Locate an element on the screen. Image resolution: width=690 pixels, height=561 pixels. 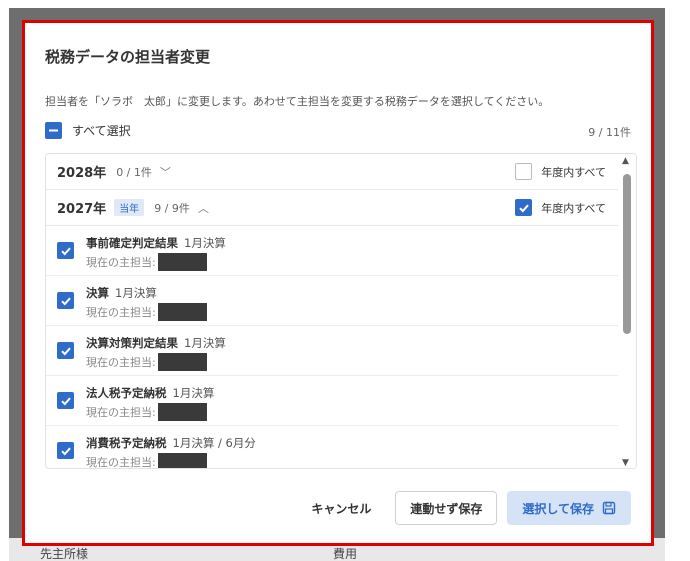
save-selected-button: 選択して保存 is located at coordinates (569, 508).